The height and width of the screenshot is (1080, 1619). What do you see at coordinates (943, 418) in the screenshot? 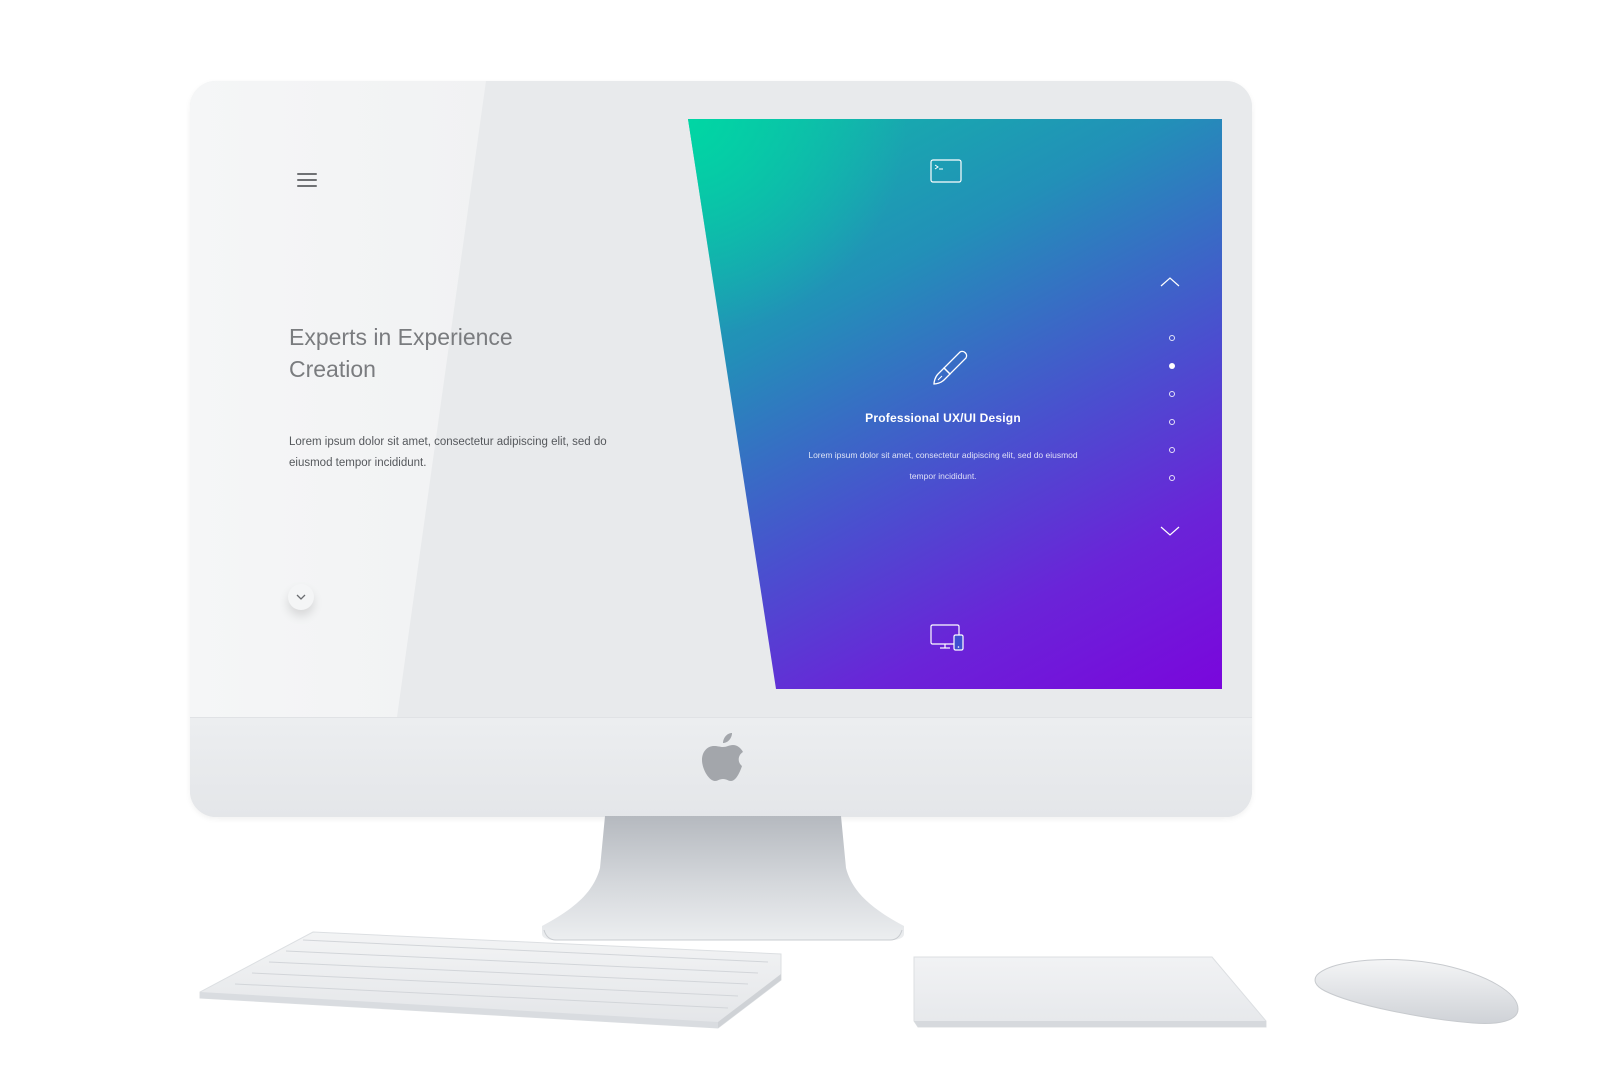
I see `feature-title: Professional UX/UI Design` at bounding box center [943, 418].